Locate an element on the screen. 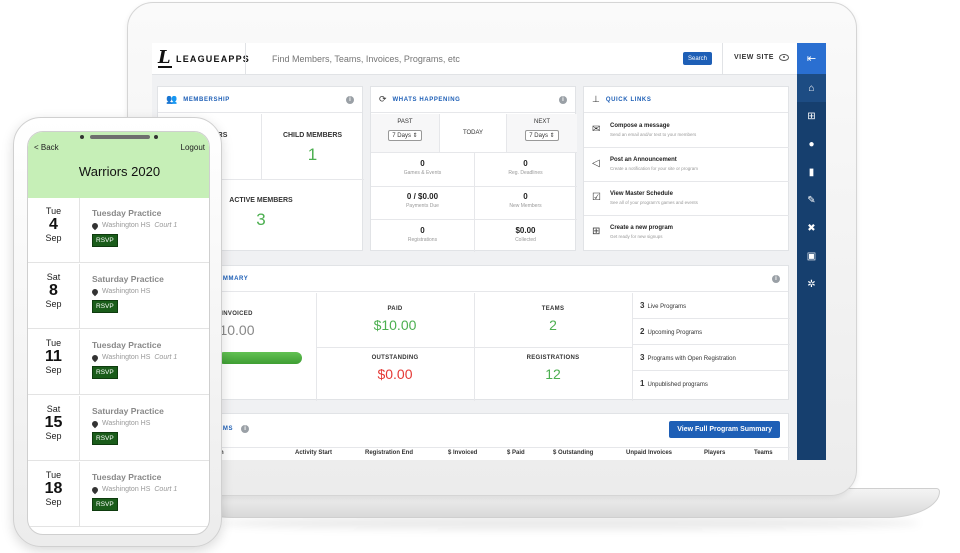 The height and width of the screenshot is (553, 960). stat-value: 2 is located at coordinates (553, 325).